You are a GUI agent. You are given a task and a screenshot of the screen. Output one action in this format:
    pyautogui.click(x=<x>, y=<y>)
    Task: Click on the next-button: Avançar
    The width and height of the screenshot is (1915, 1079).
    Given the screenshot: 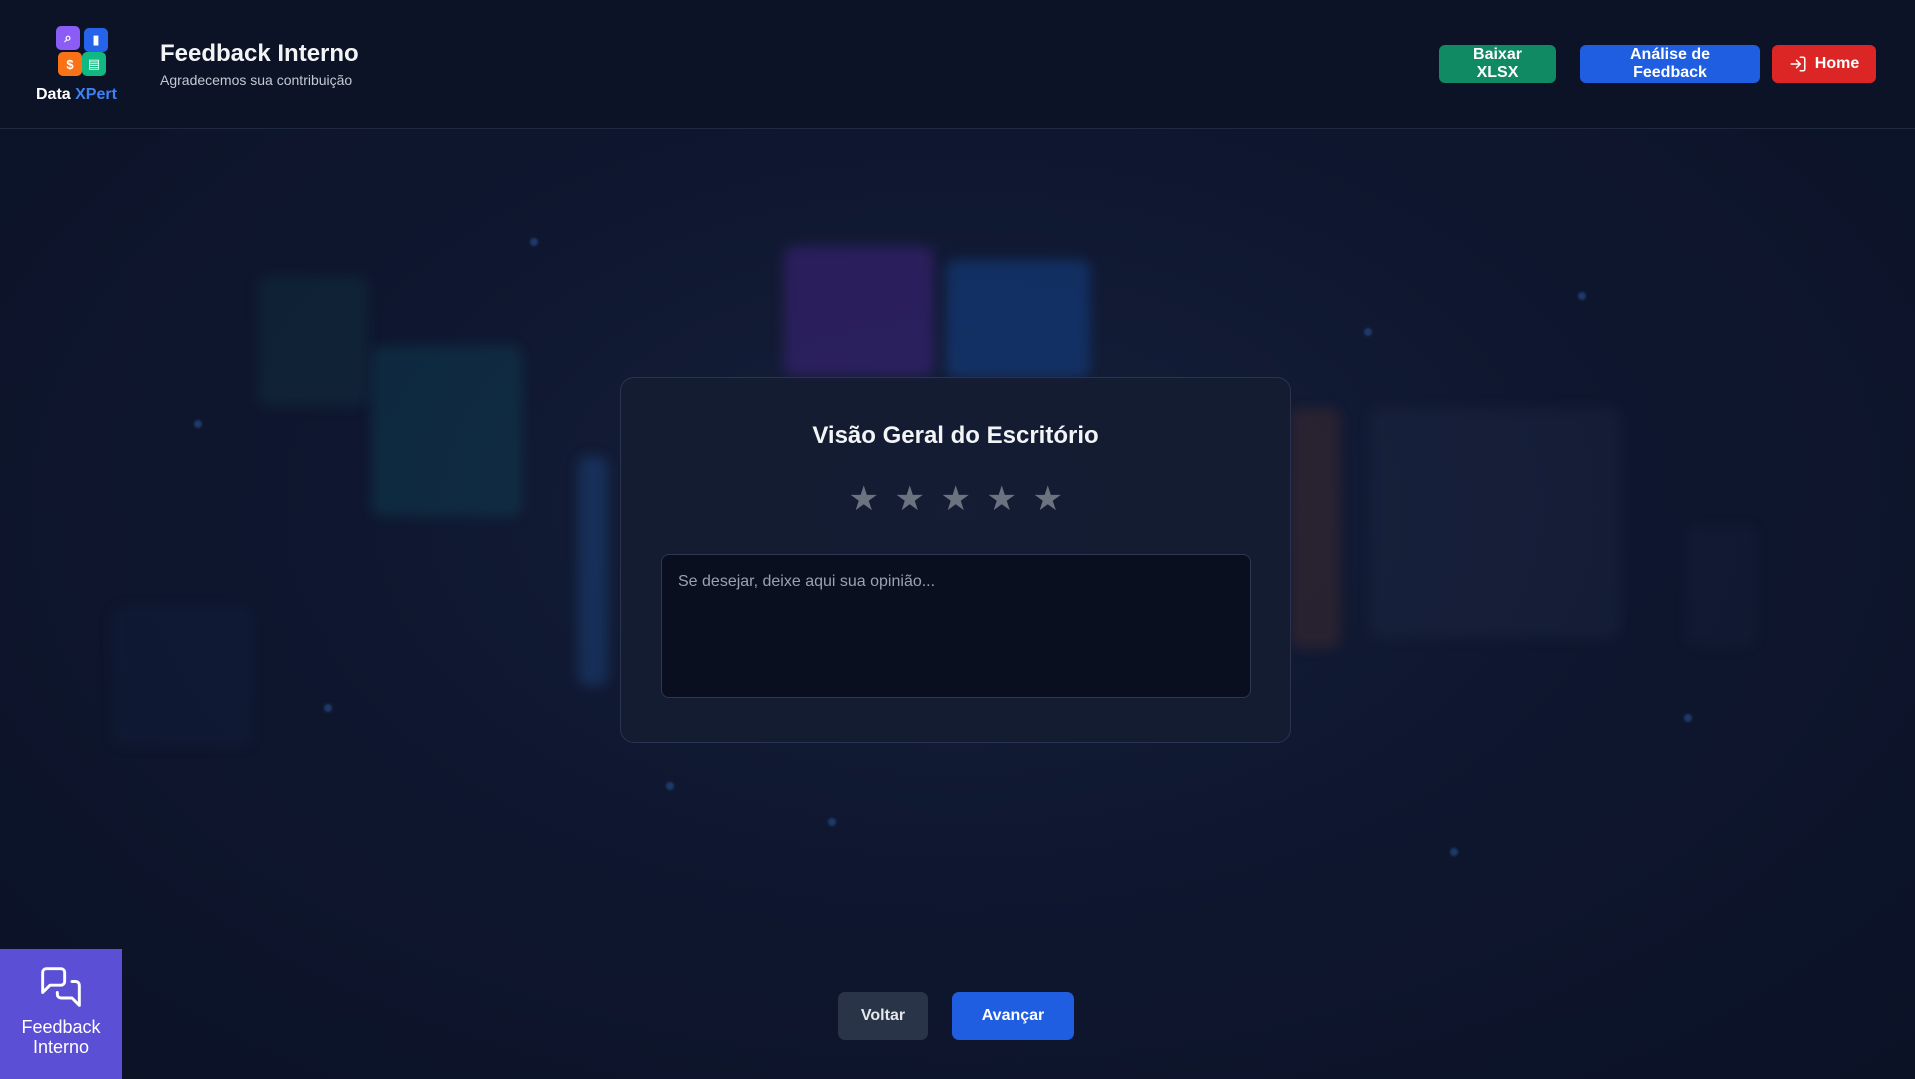 What is the action you would take?
    pyautogui.click(x=1013, y=1016)
    